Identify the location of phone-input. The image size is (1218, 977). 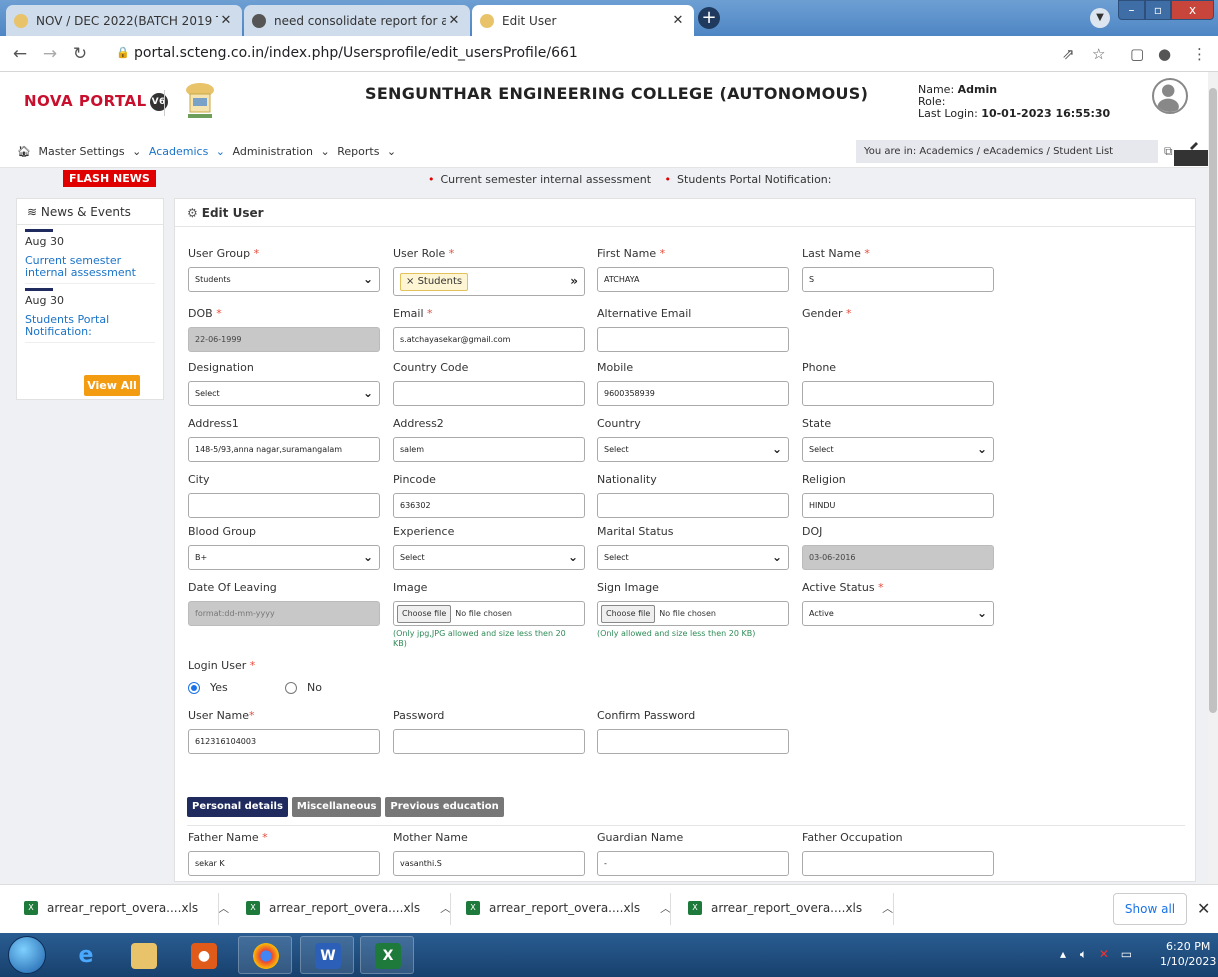
(898, 393).